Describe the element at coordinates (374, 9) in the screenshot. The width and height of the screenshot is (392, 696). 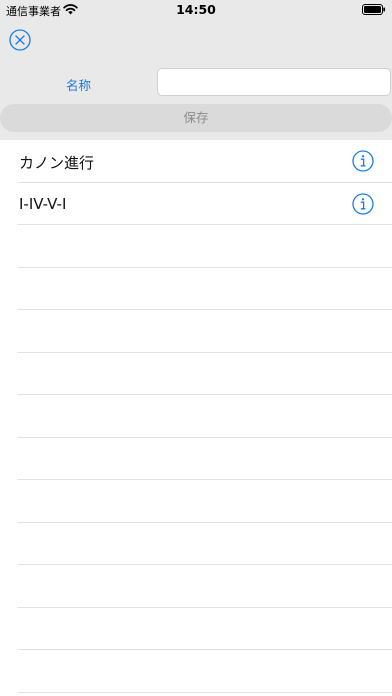
I see `battery-icon` at that location.